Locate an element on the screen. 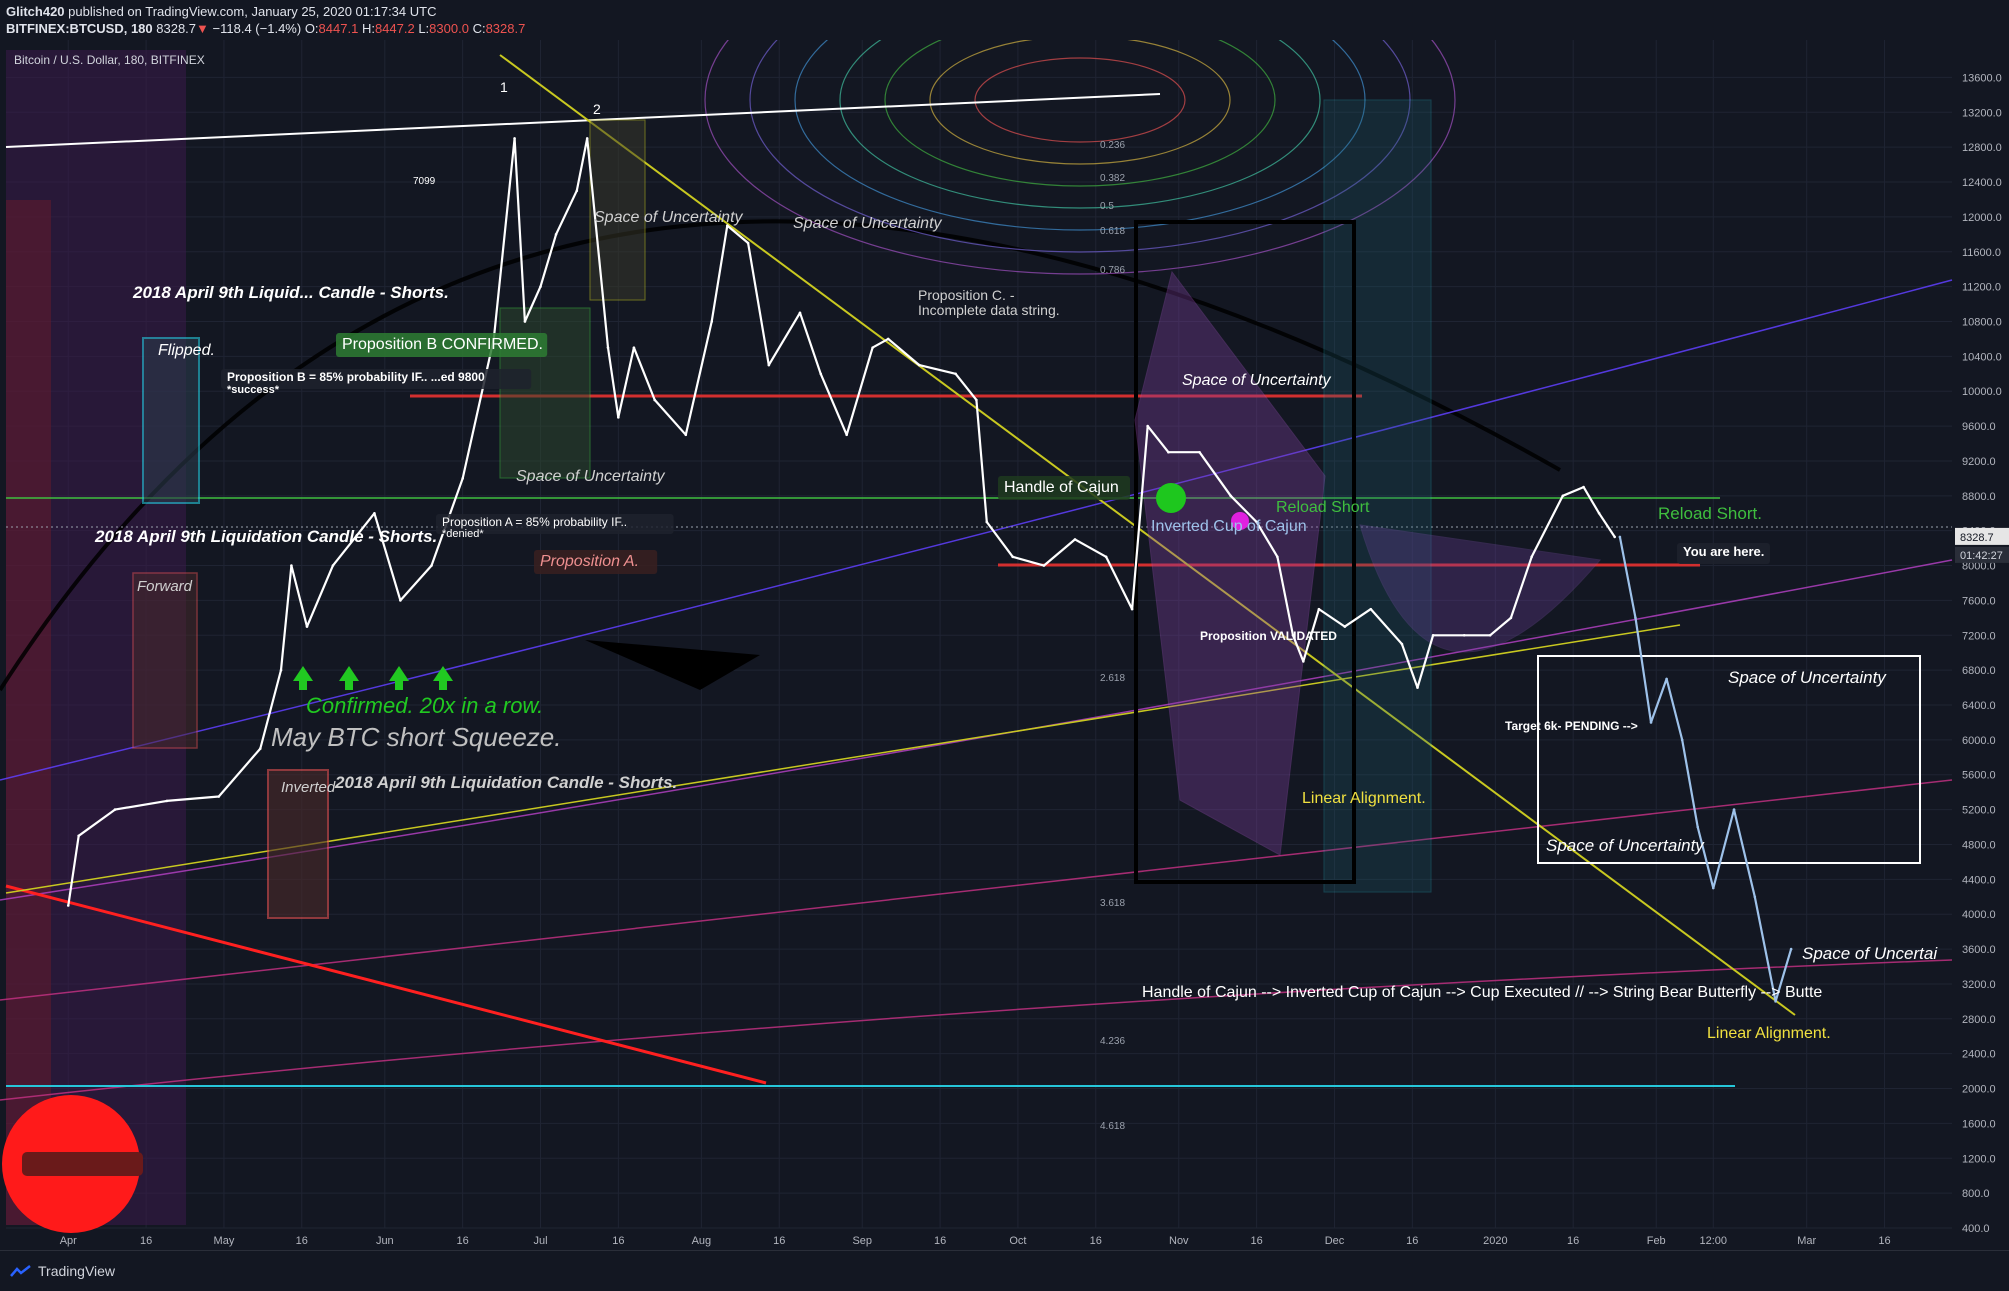 The image size is (2009, 1291). tradingview-logo-icon is located at coordinates (20, 1271).